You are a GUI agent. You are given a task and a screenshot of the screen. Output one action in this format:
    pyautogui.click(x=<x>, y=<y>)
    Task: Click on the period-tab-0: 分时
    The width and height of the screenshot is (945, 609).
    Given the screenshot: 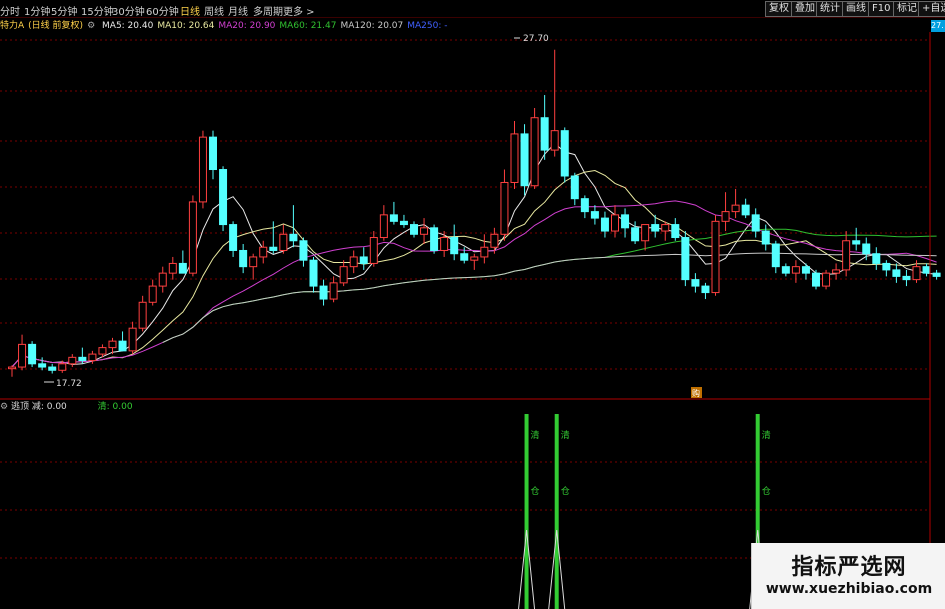 What is the action you would take?
    pyautogui.click(x=10, y=10)
    